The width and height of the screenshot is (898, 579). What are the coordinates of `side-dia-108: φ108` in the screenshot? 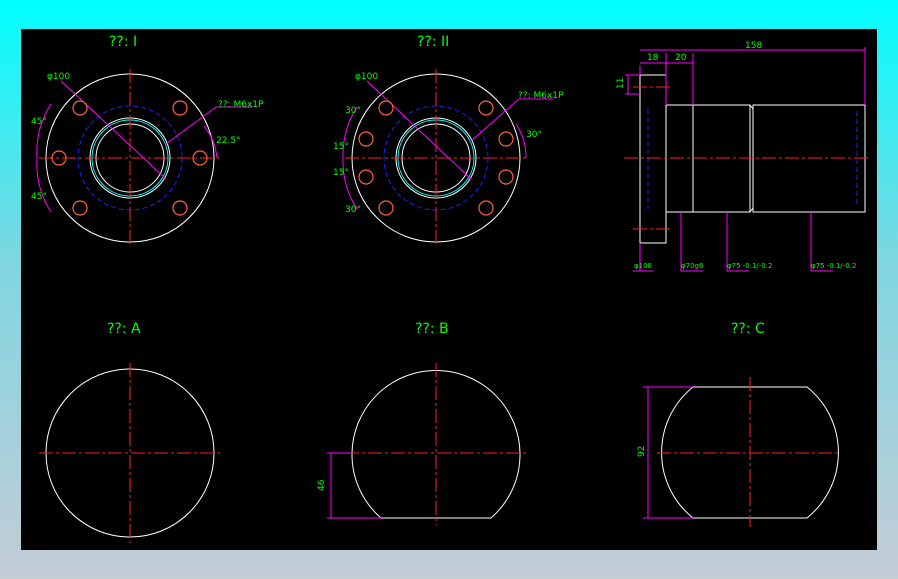 It's located at (643, 266).